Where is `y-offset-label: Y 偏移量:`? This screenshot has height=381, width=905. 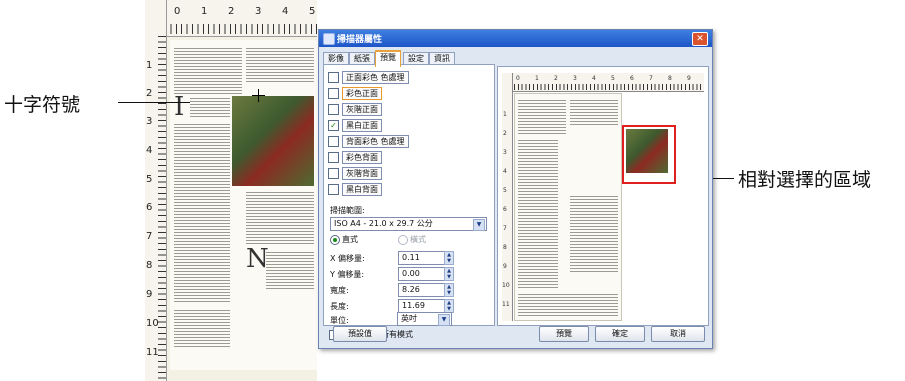 y-offset-label: Y 偏移量: is located at coordinates (347, 274).